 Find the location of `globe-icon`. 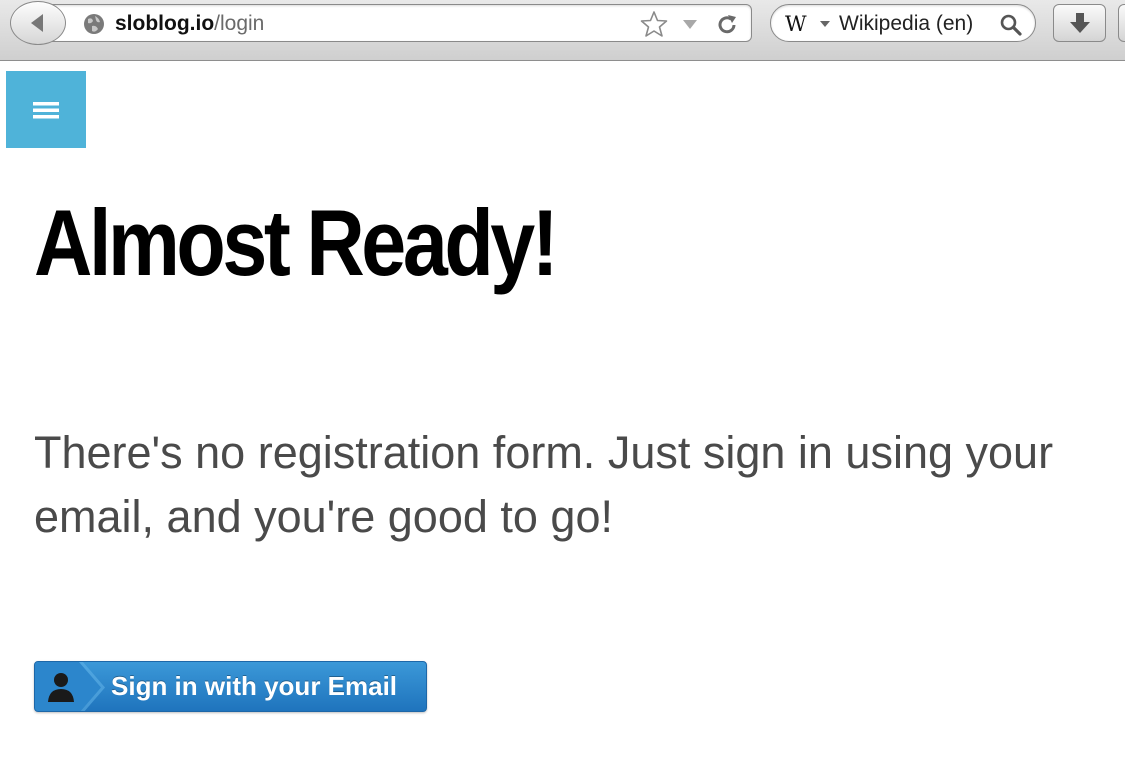

globe-icon is located at coordinates (94, 24).